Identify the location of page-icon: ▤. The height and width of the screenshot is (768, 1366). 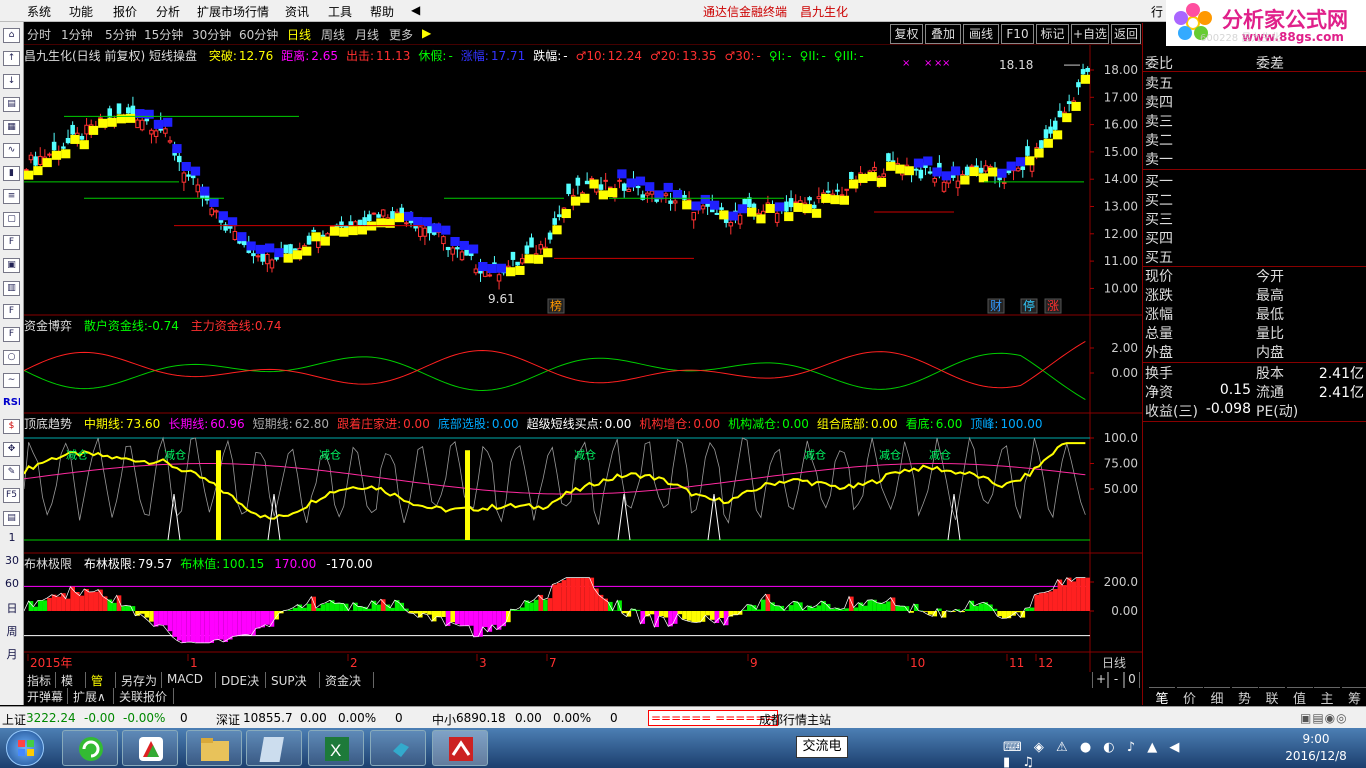
(11, 518).